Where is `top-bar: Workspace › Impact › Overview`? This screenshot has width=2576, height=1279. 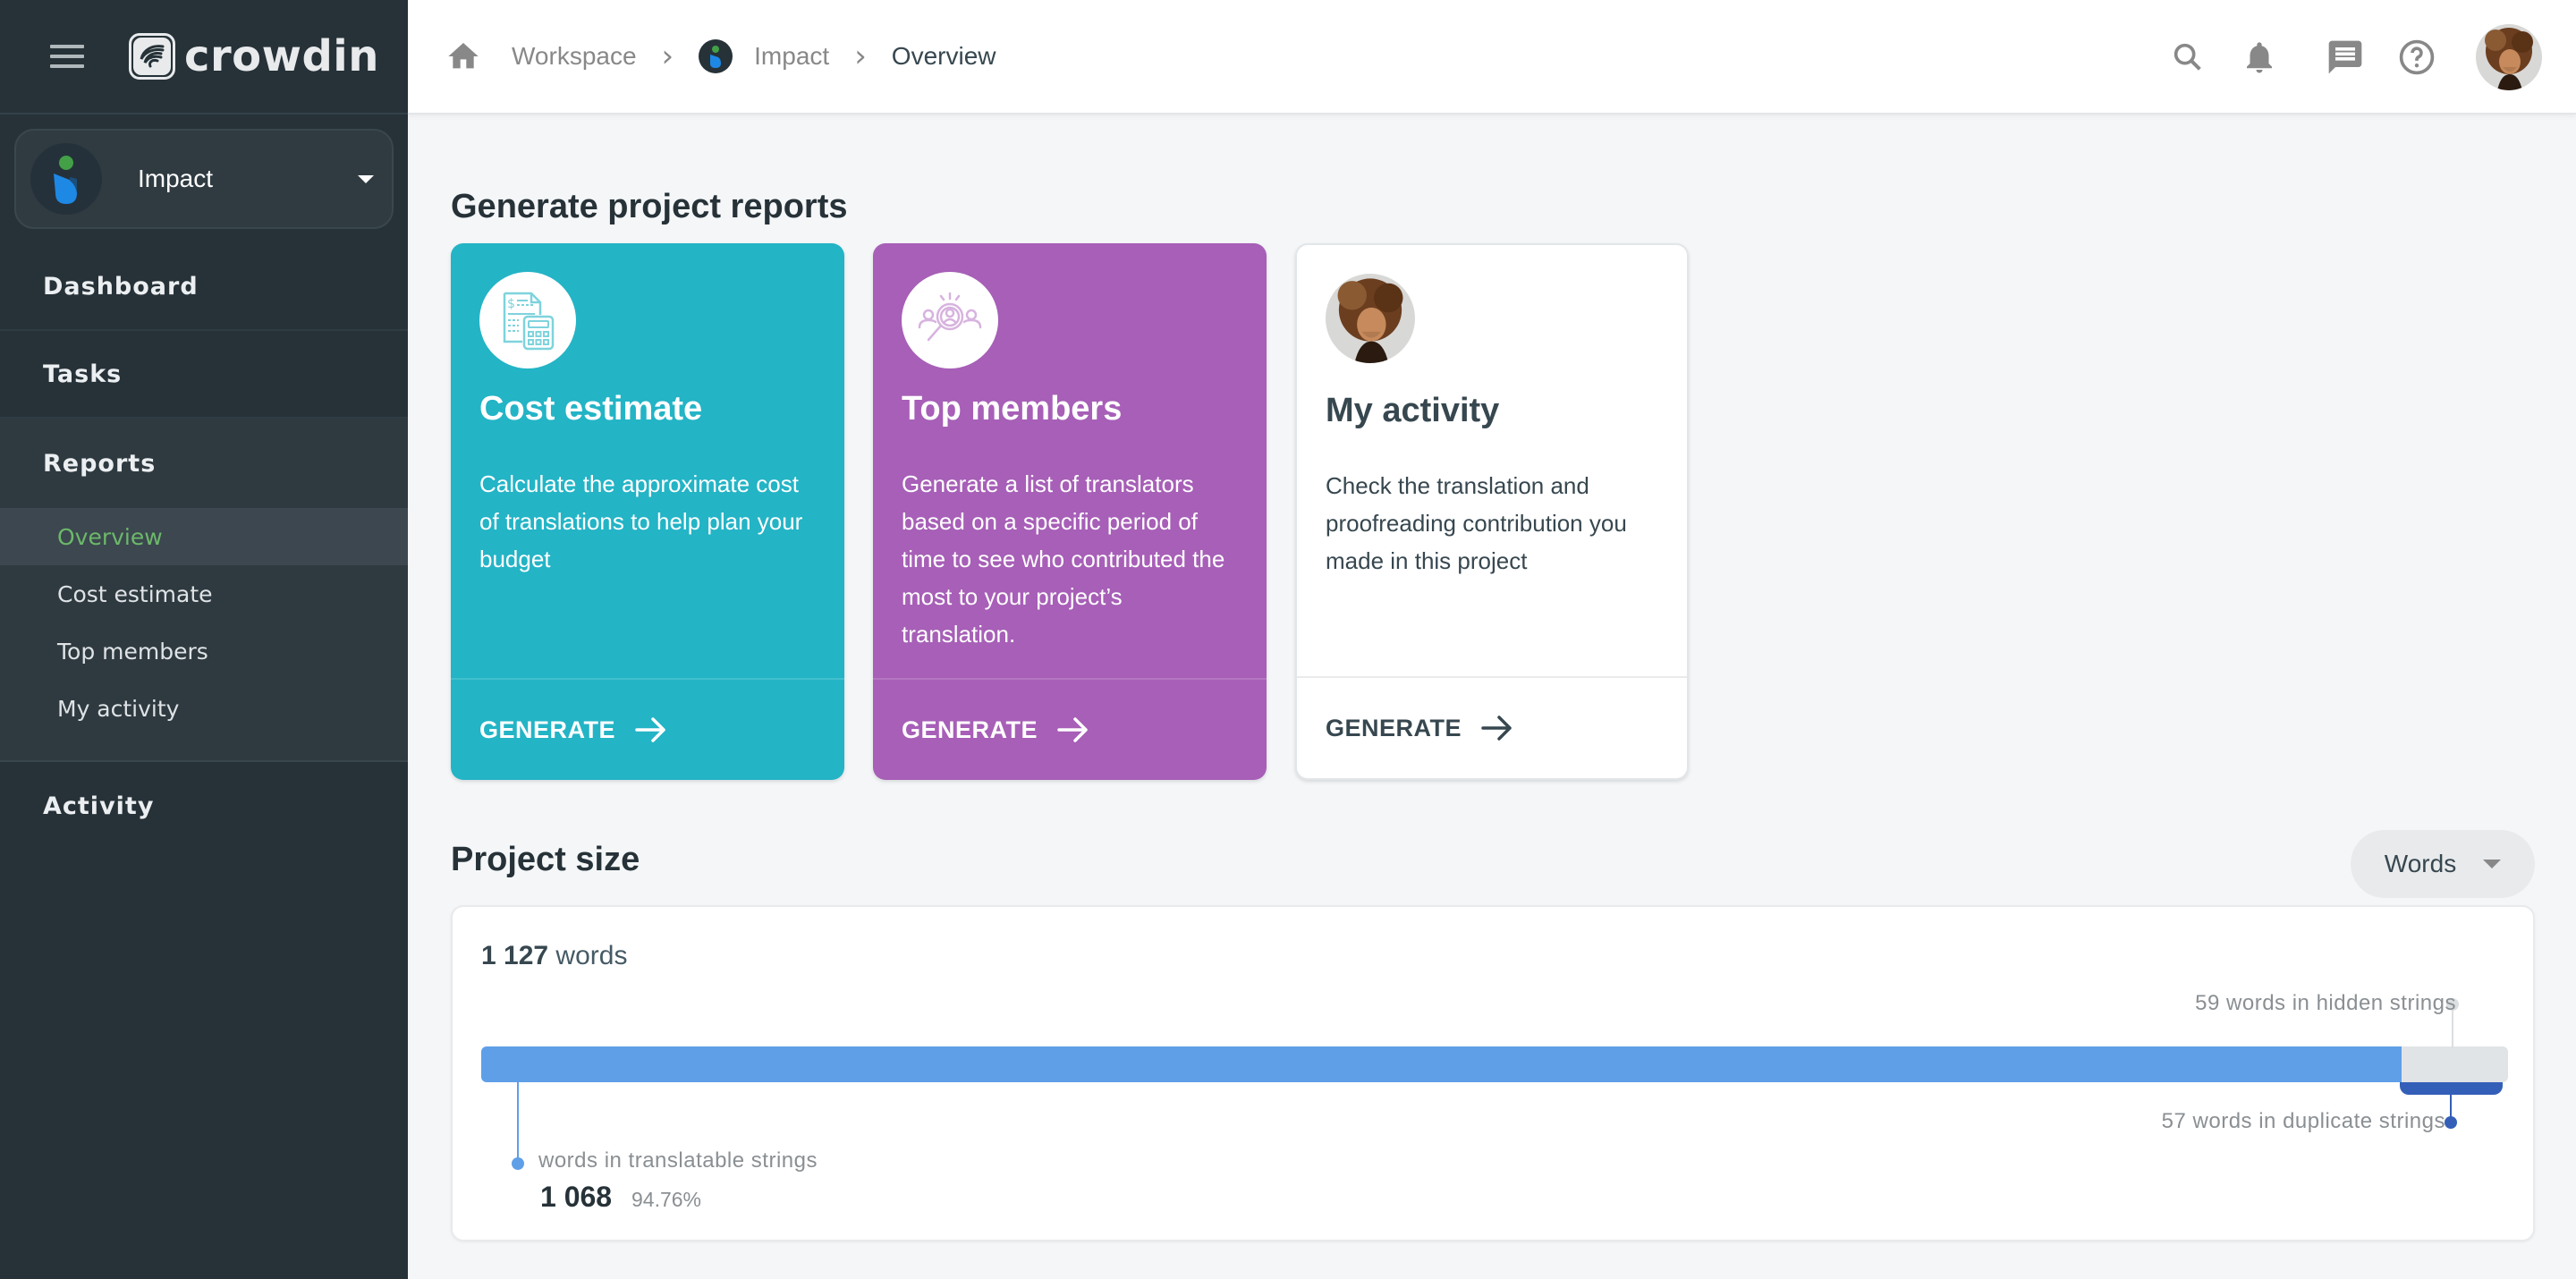
top-bar: Workspace › Impact › Overview is located at coordinates (1492, 57).